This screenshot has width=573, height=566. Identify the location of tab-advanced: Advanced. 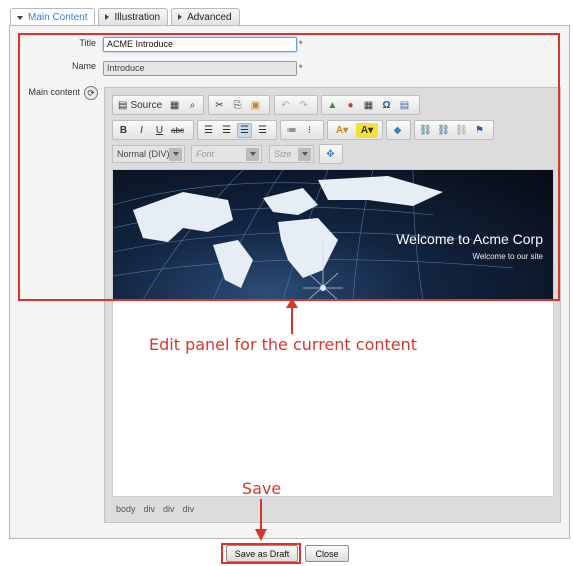
(205, 16).